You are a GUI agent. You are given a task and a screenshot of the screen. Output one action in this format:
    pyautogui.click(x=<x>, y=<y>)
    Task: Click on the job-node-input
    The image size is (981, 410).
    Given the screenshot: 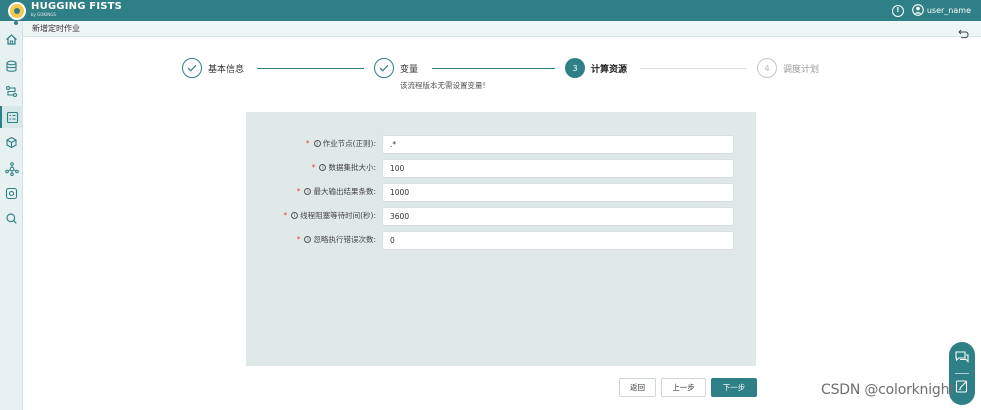 What is the action you would take?
    pyautogui.click(x=558, y=144)
    